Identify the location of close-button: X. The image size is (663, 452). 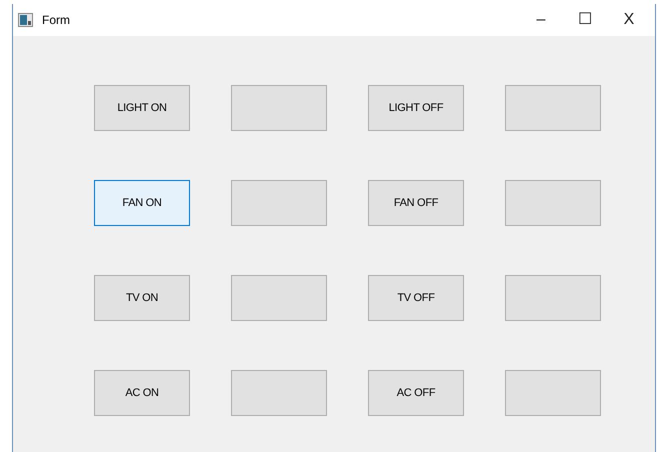
(629, 20).